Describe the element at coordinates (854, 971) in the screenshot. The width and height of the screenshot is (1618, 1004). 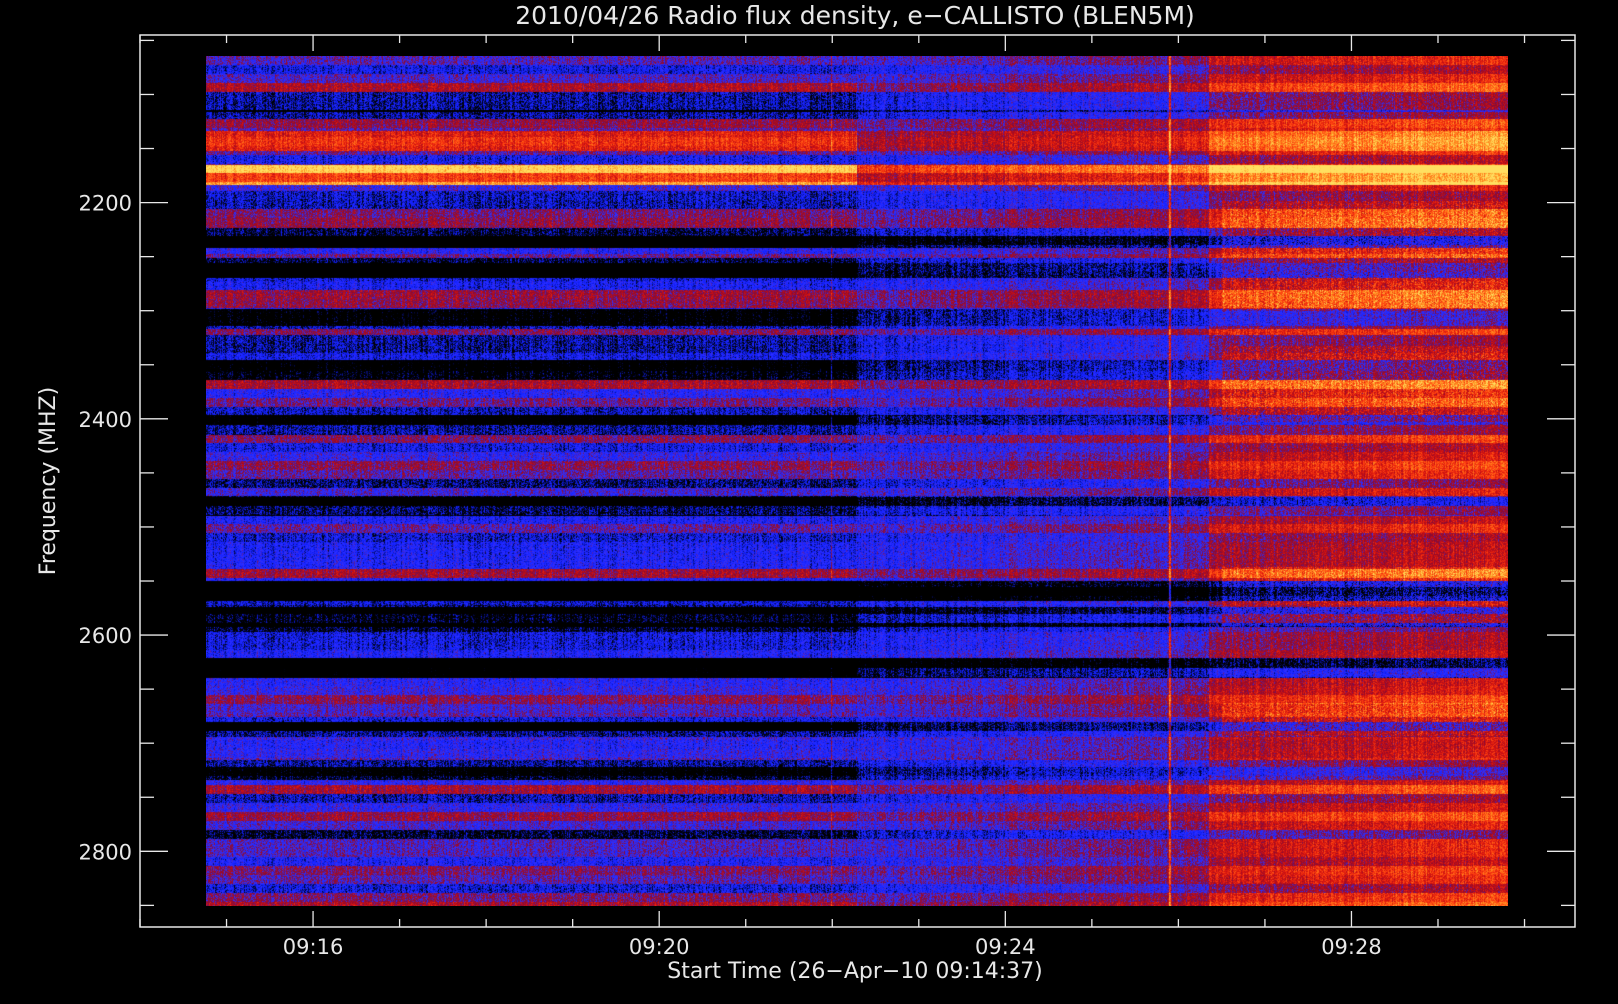
I see `x-axis-label: Start Time (26−Apr−10 09:14:37)` at that location.